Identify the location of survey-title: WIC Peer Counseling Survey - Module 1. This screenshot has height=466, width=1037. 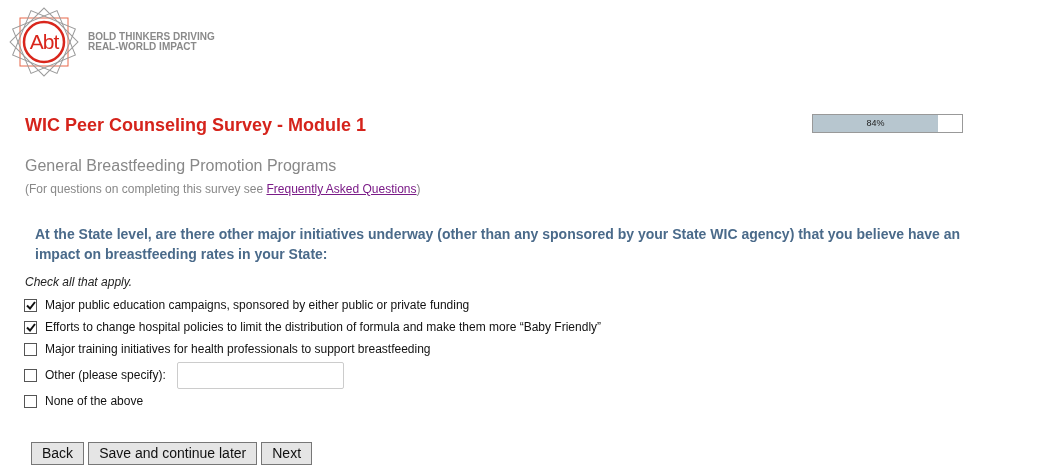
(196, 125).